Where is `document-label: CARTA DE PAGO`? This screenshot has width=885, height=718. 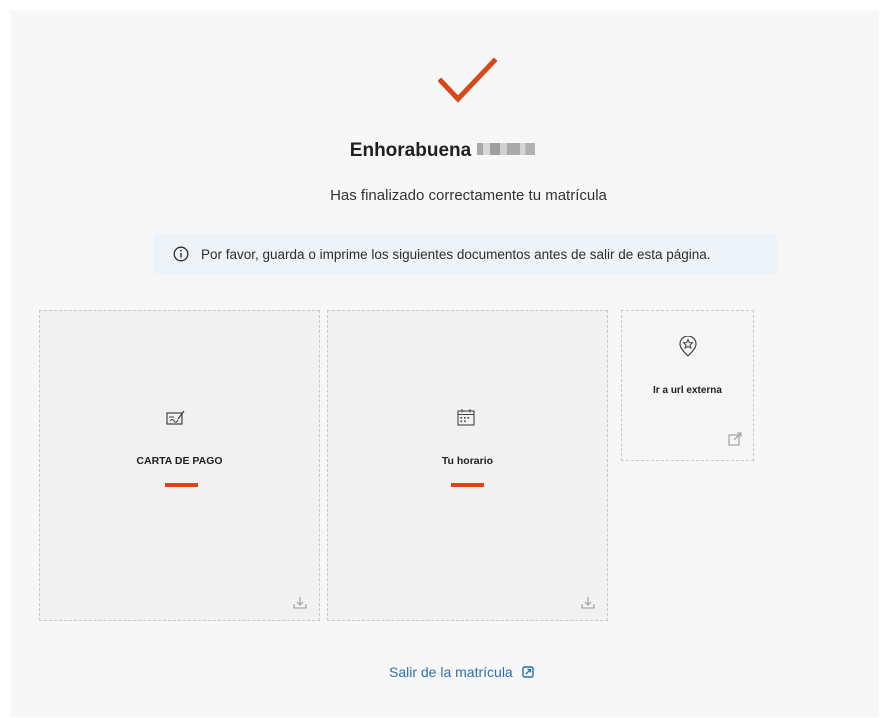 document-label: CARTA DE PAGO is located at coordinates (179, 461).